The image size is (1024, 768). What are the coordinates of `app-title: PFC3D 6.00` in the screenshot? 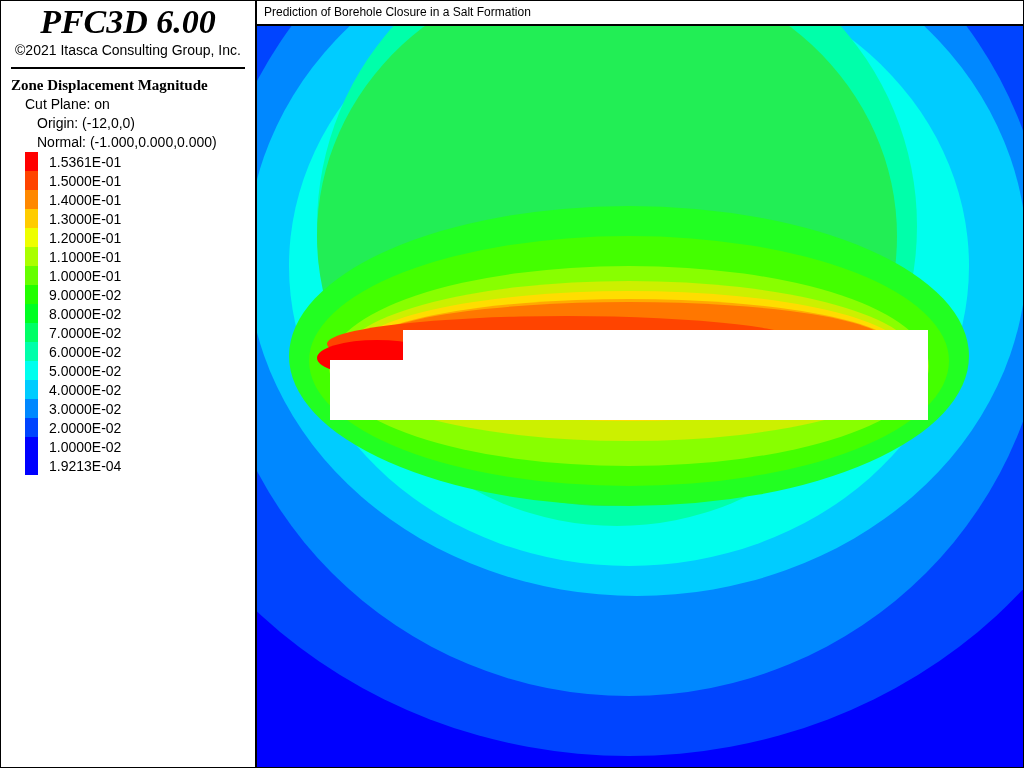 It's located at (128, 22).